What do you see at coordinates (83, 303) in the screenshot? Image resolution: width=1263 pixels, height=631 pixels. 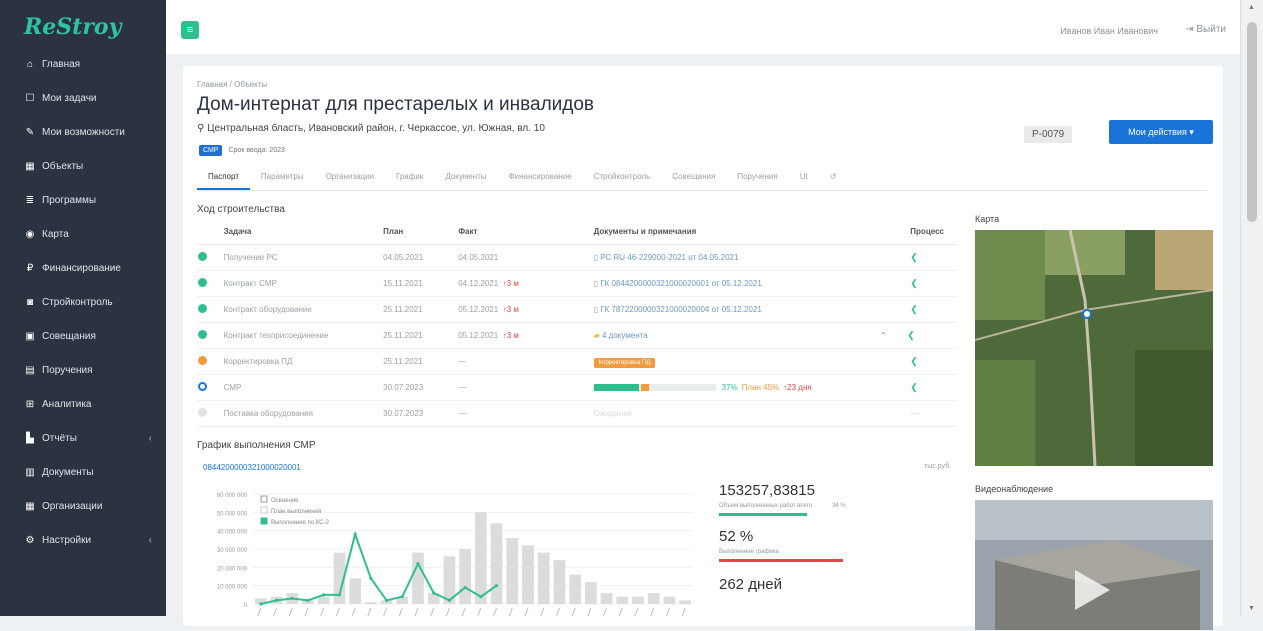 I see `sidebar-item: ◙ Стройконтроль` at bounding box center [83, 303].